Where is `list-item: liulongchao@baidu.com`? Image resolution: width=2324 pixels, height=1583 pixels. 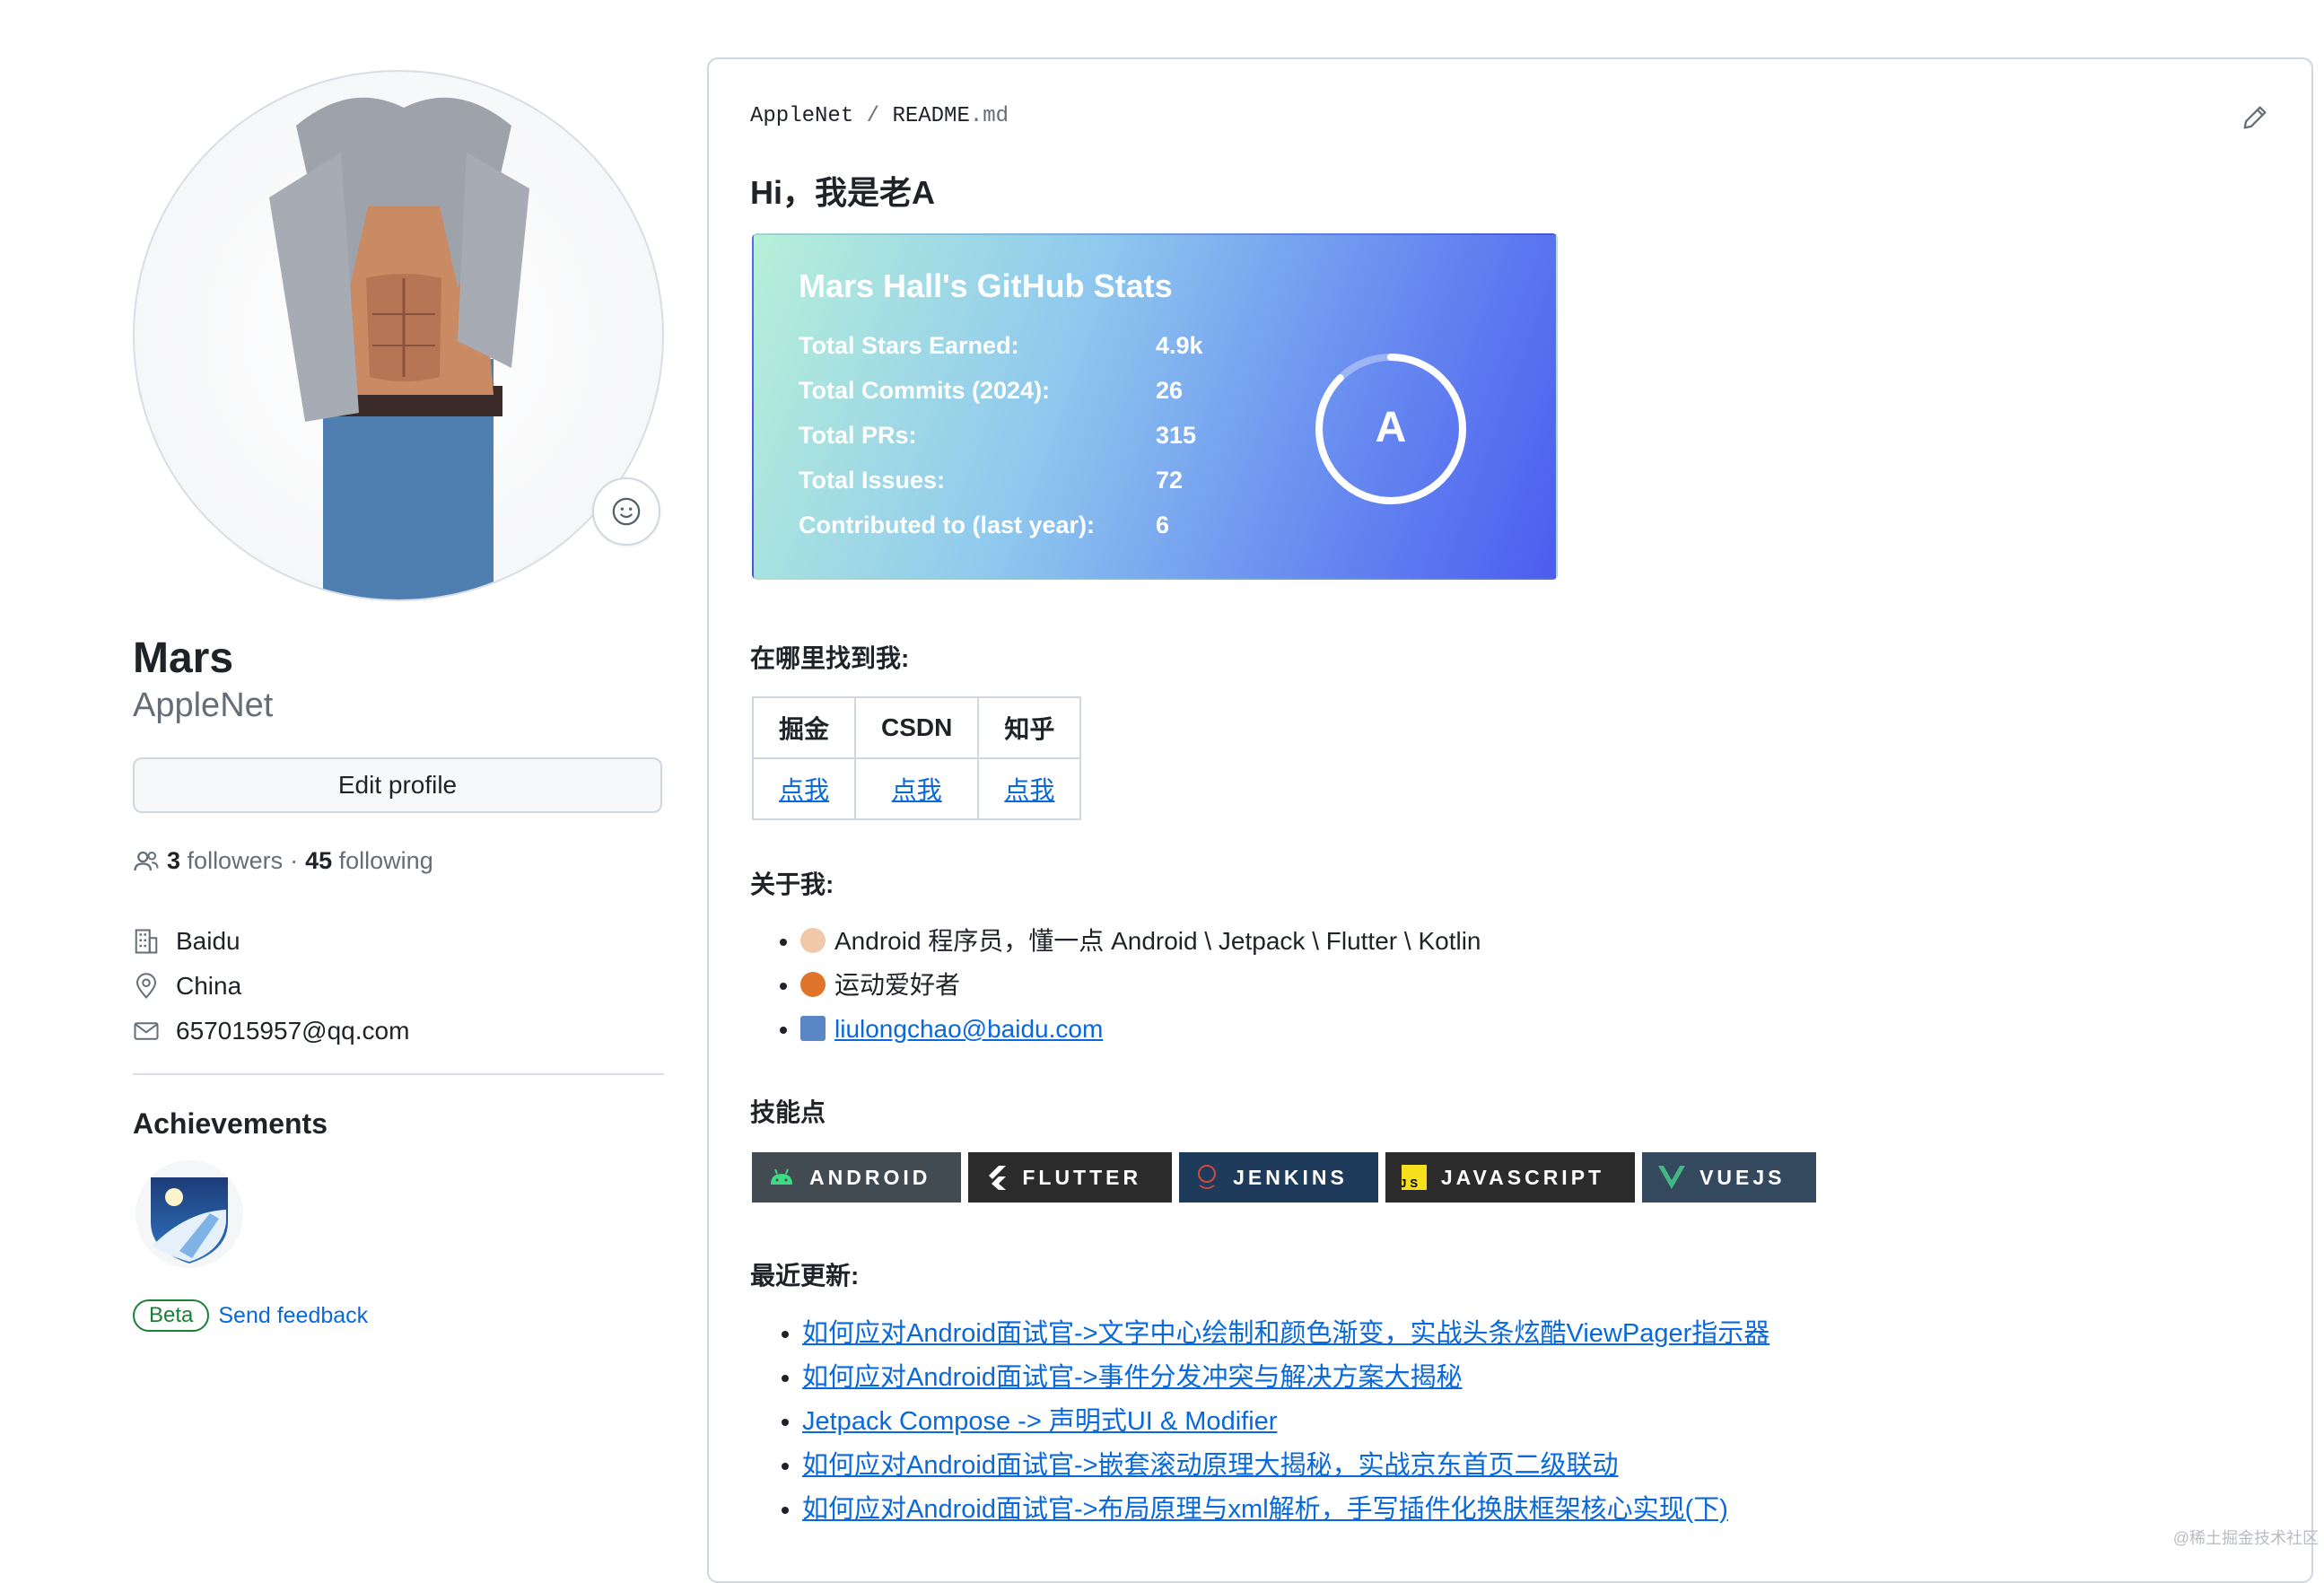
list-item: liulongchao@baidu.com is located at coordinates (1141, 1029).